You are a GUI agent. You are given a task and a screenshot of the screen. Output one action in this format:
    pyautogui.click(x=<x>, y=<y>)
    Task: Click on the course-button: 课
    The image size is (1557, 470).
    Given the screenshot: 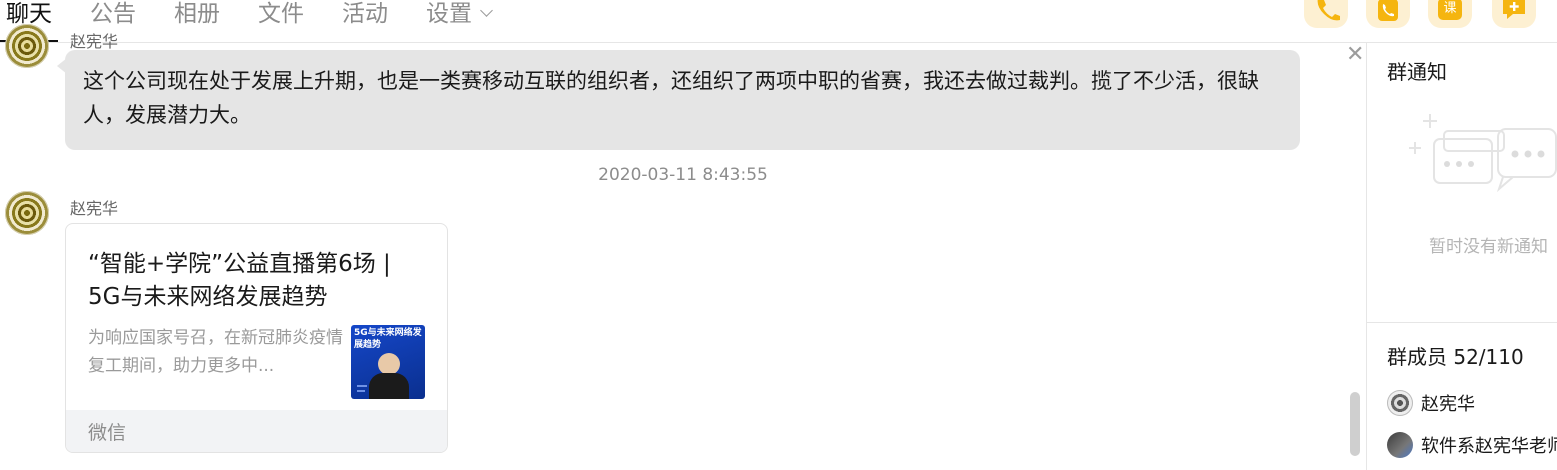 What is the action you would take?
    pyautogui.click(x=1450, y=14)
    